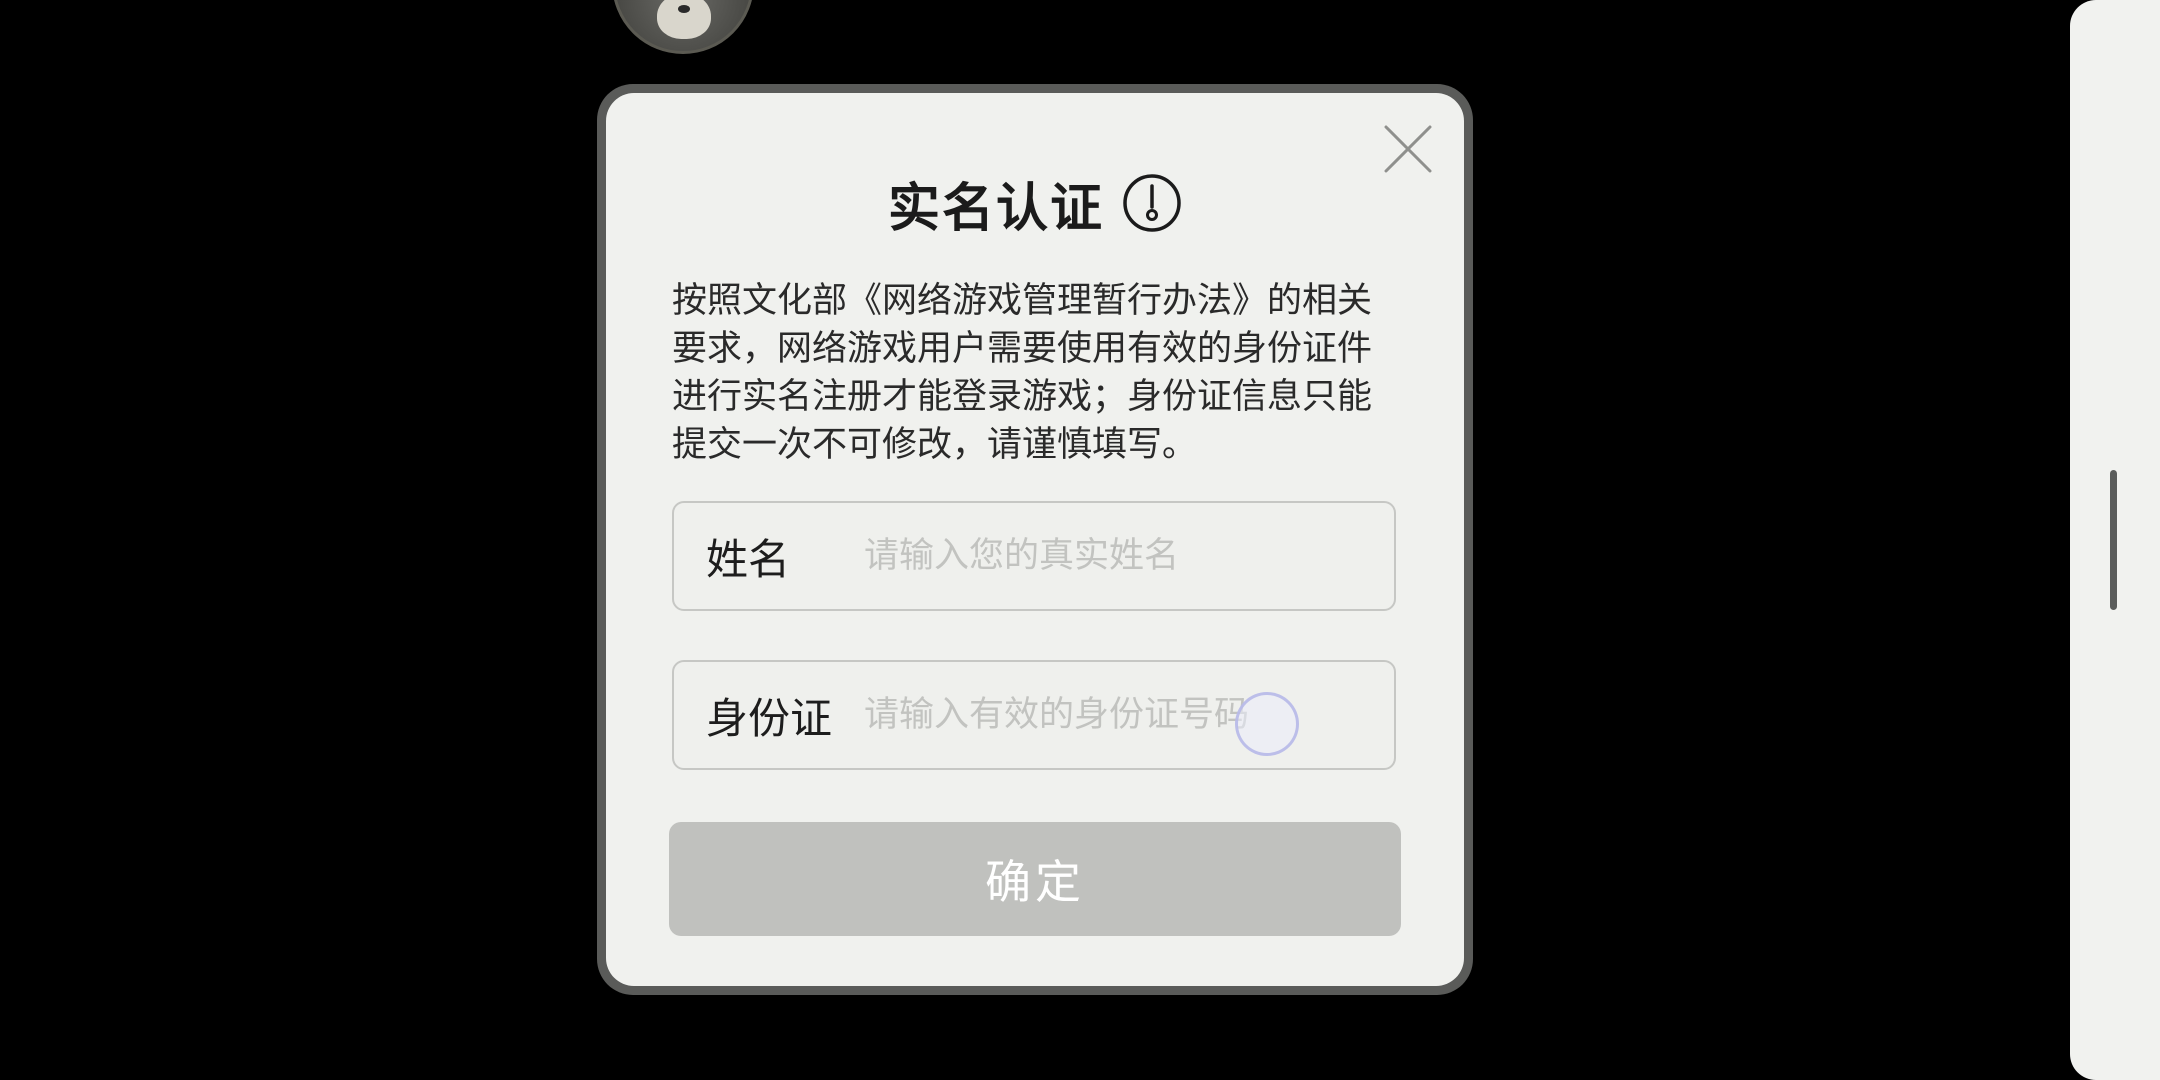  What do you see at coordinates (684, 9) in the screenshot?
I see `avatar-nose` at bounding box center [684, 9].